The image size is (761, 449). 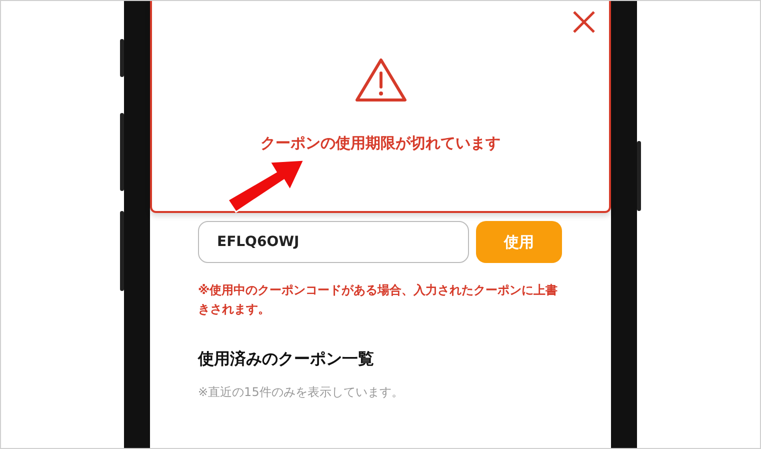 I want to click on warning-icon, so click(x=380, y=80).